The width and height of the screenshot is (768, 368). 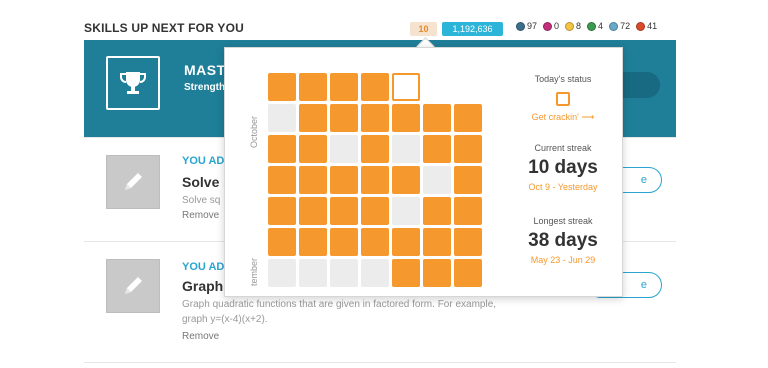 I want to click on badge-count-value: 4, so click(x=601, y=26).